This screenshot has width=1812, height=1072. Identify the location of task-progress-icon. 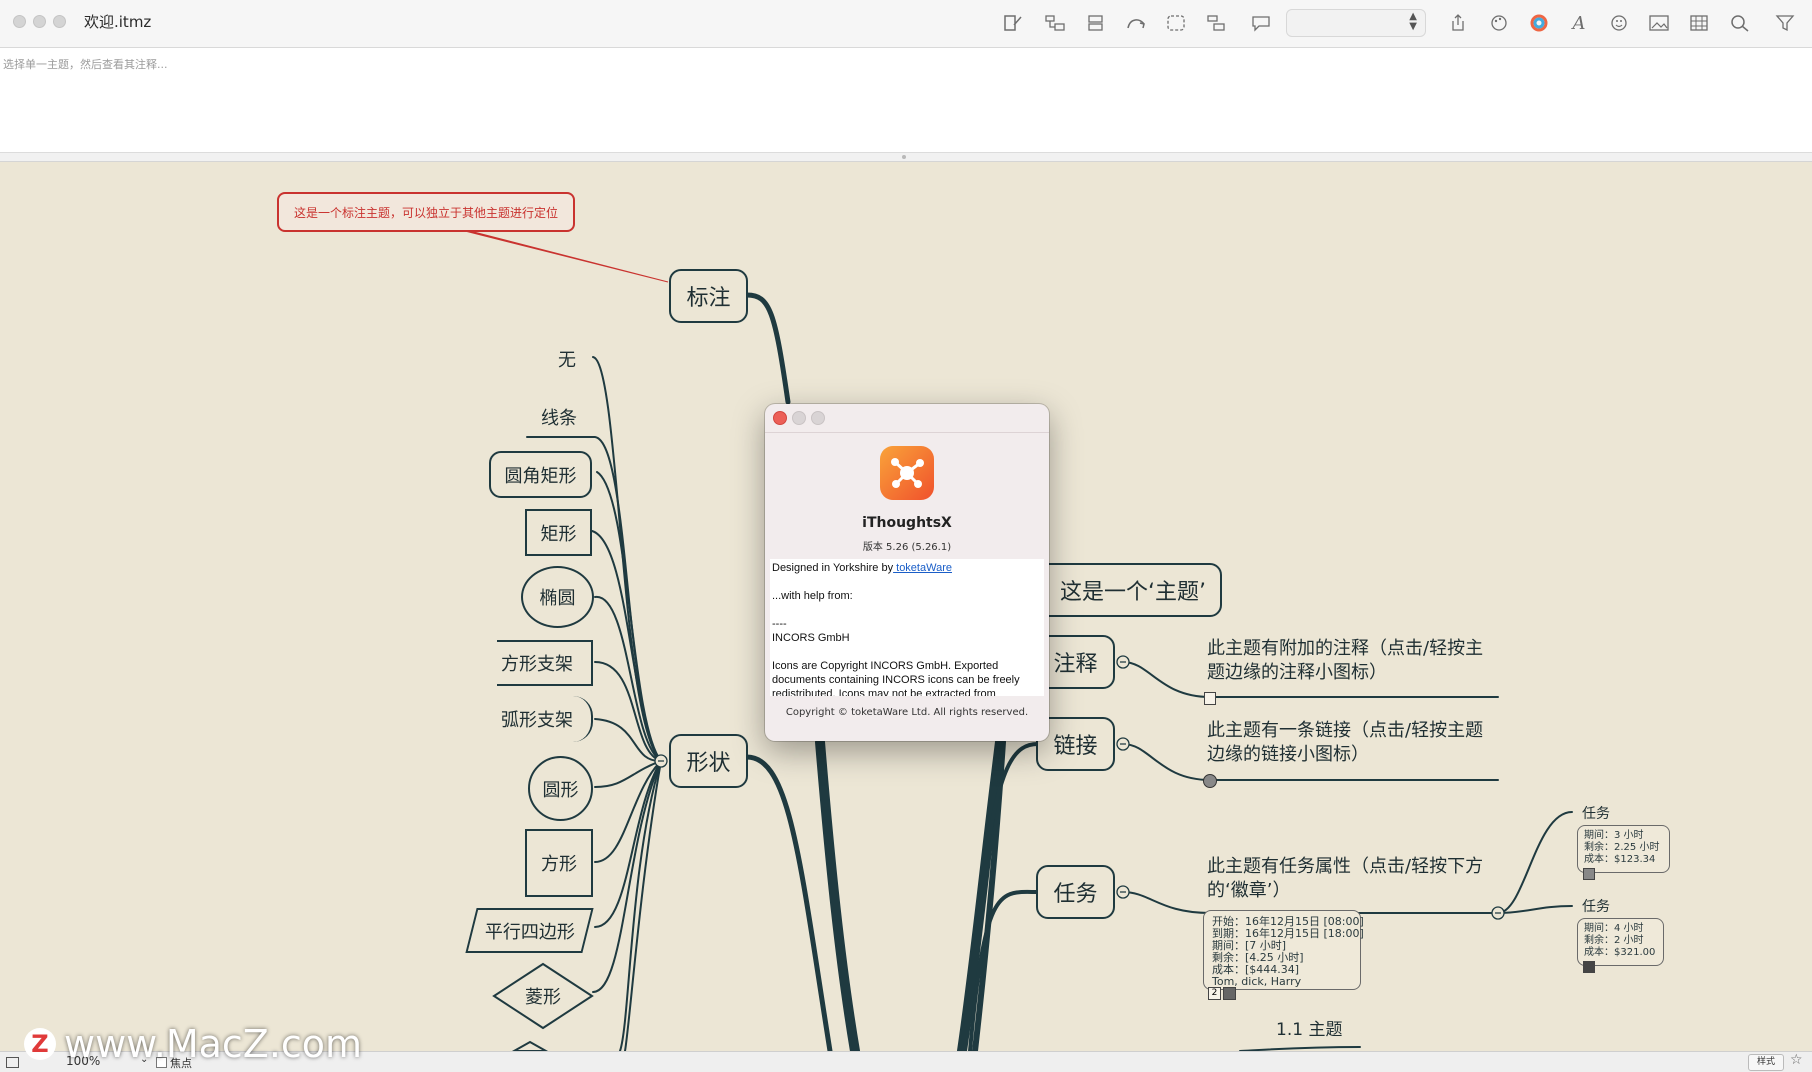
(1229, 993).